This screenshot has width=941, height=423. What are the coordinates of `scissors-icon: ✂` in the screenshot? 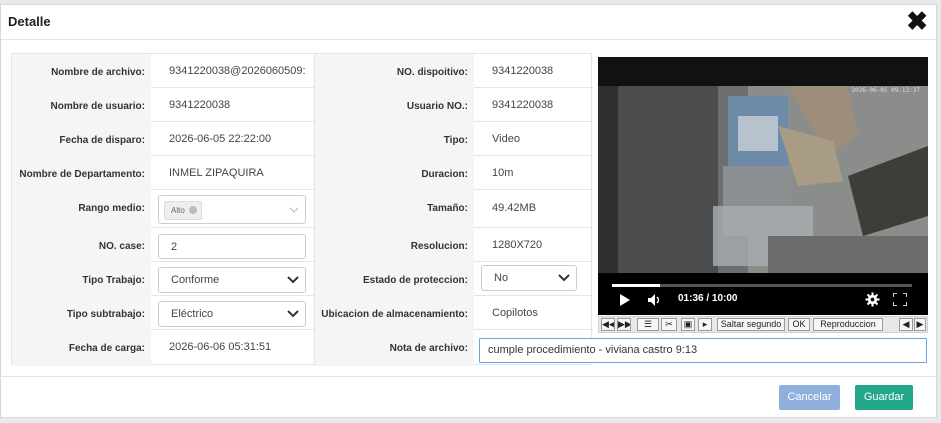 It's located at (669, 324).